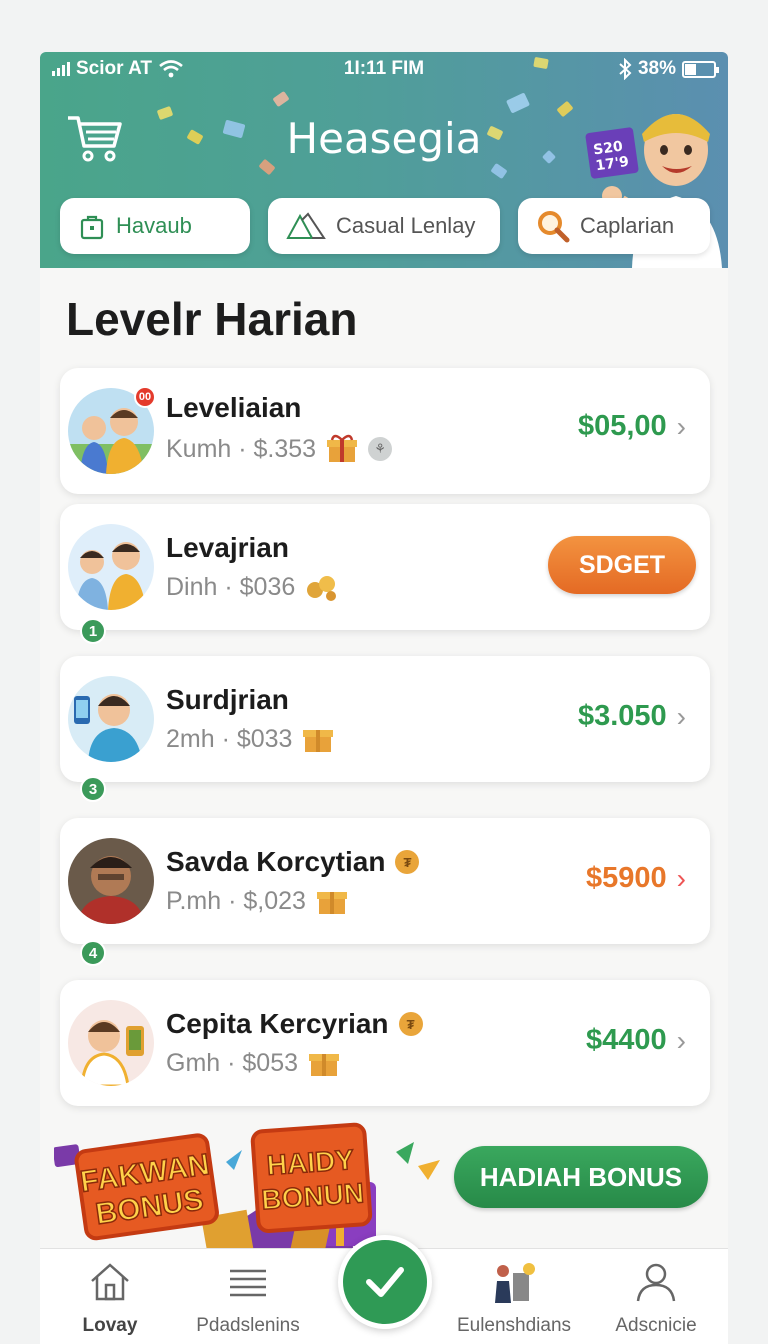  I want to click on tab-lovay: Lovay, so click(110, 1299).